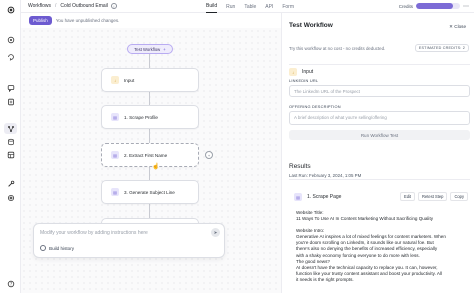 The image size is (474, 293). What do you see at coordinates (269, 6) in the screenshot?
I see `tab-api: API` at bounding box center [269, 6].